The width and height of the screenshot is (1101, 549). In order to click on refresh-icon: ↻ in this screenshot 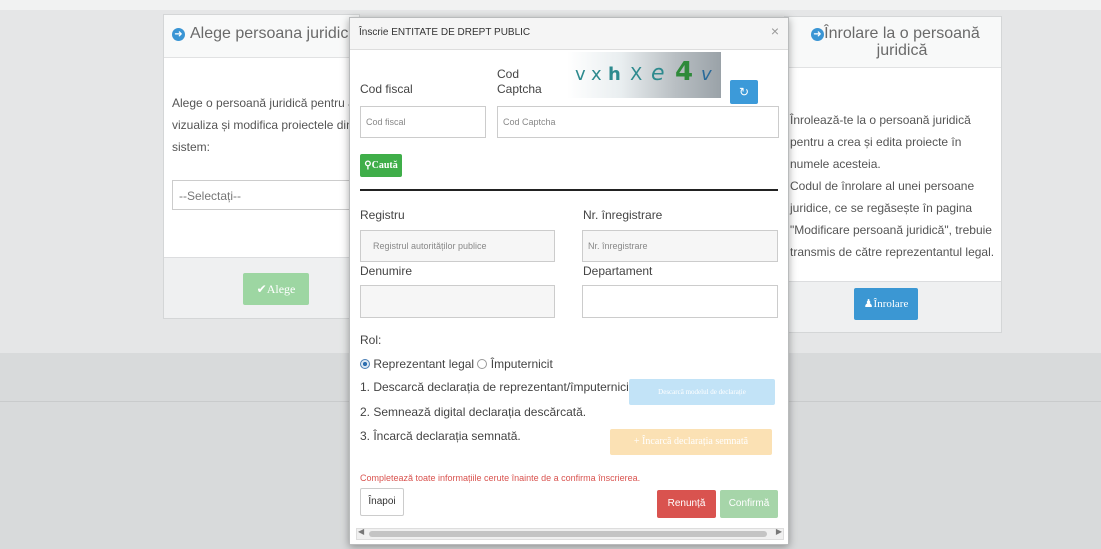, I will do `click(744, 92)`.